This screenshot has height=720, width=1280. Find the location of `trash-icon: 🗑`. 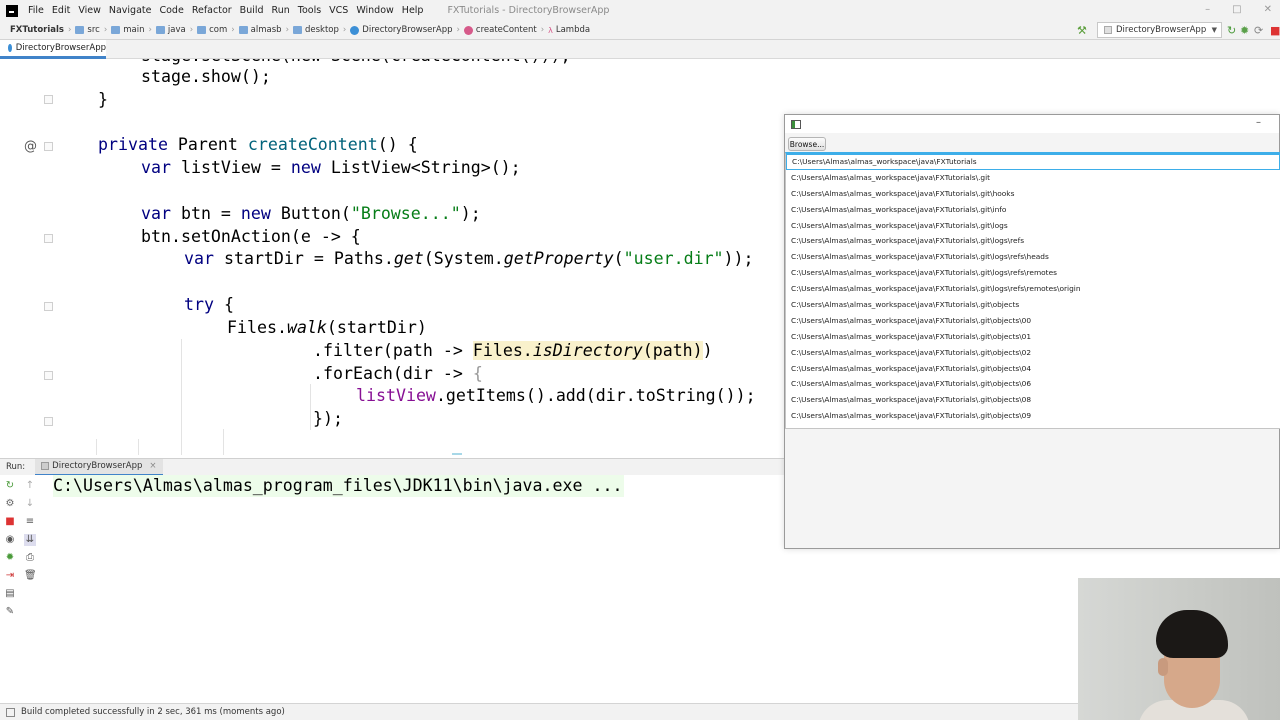

trash-icon: 🗑 is located at coordinates (30, 576).